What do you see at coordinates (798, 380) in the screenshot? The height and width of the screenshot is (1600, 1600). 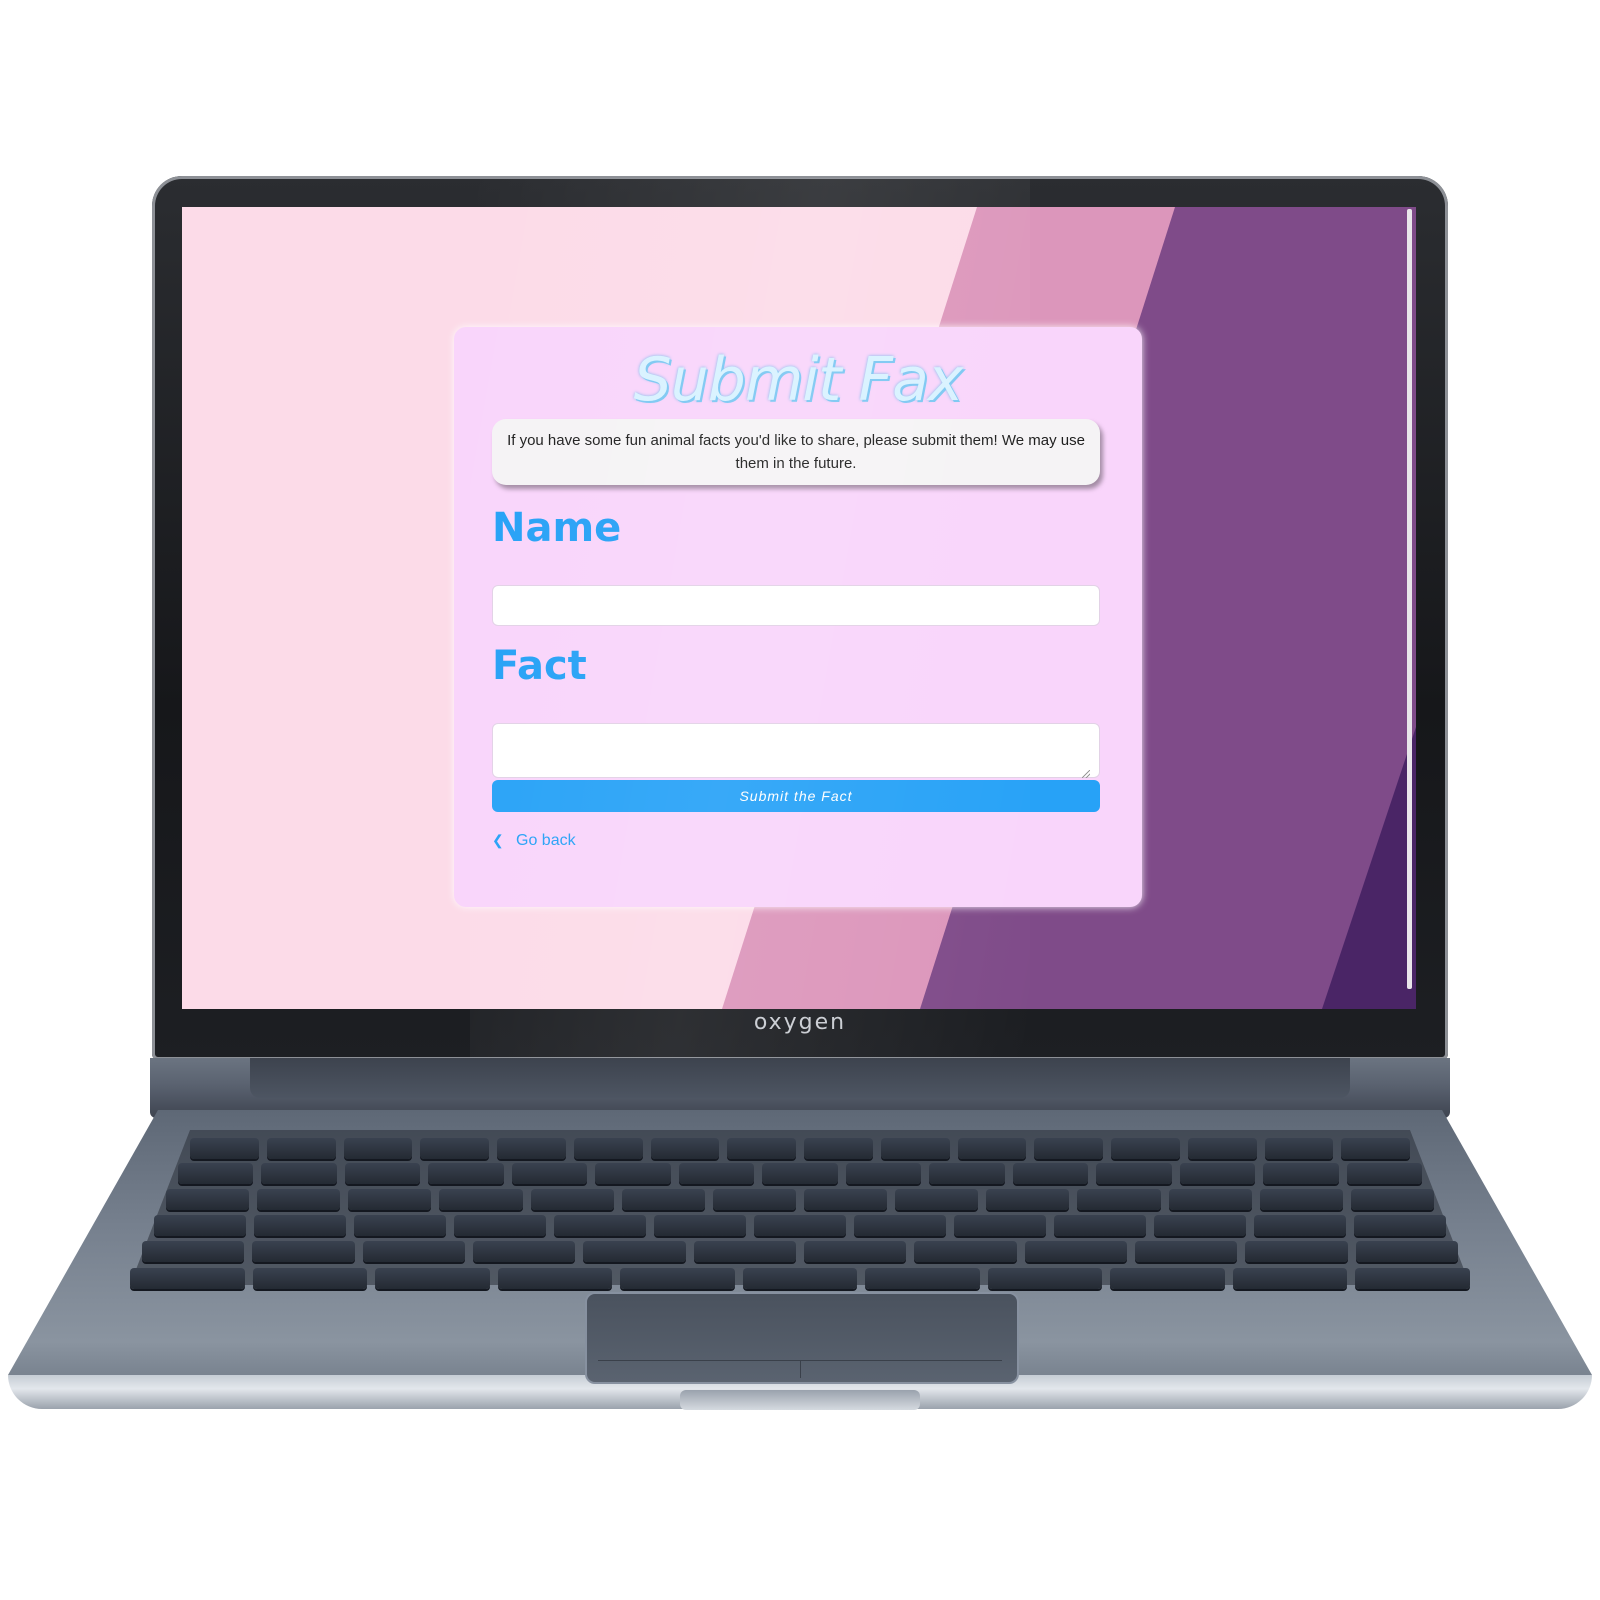 I see `page-title: Submit Fax` at bounding box center [798, 380].